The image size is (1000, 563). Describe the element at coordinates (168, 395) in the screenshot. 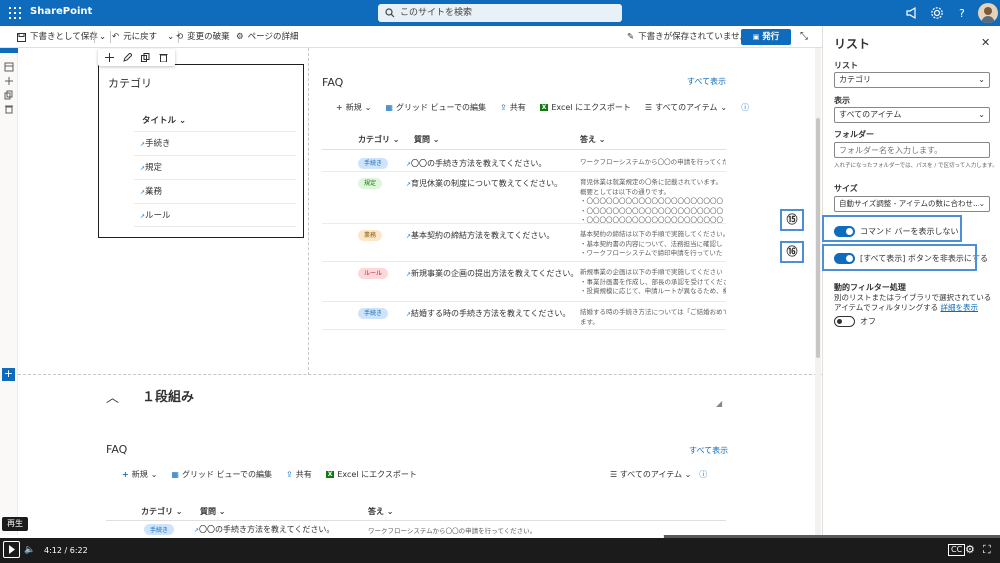

I see `section-title: １段組み` at that location.